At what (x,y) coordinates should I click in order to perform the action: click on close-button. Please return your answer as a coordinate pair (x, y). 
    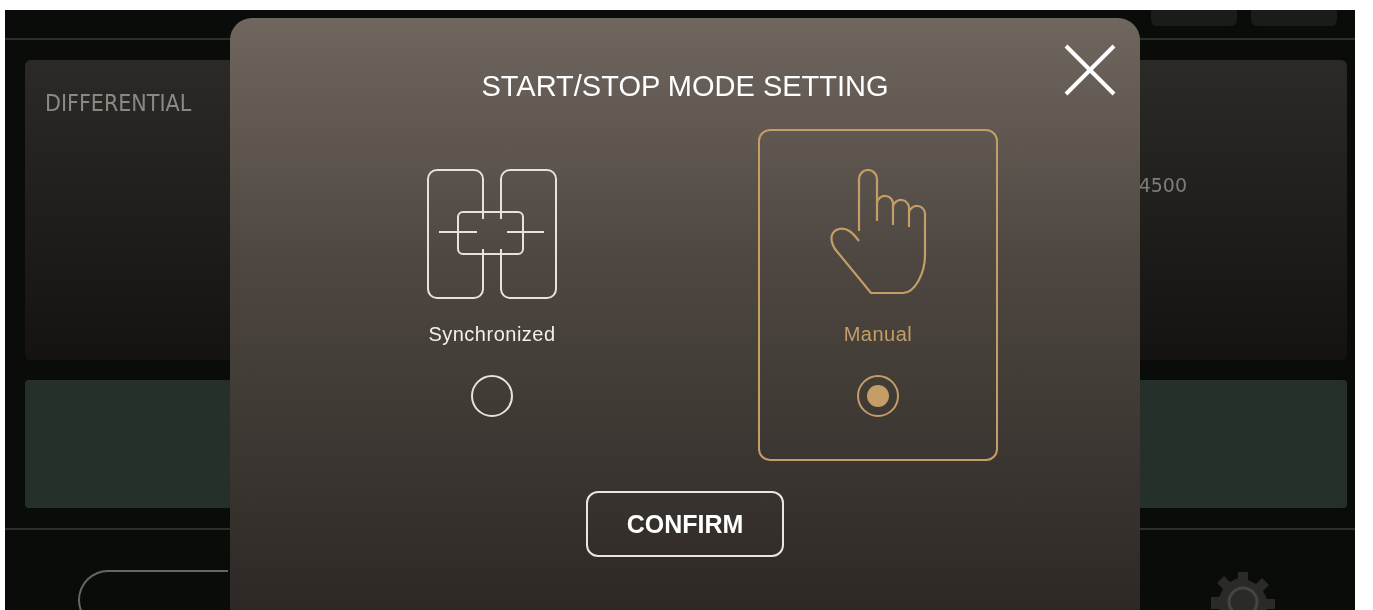
    Looking at the image, I should click on (1090, 70).